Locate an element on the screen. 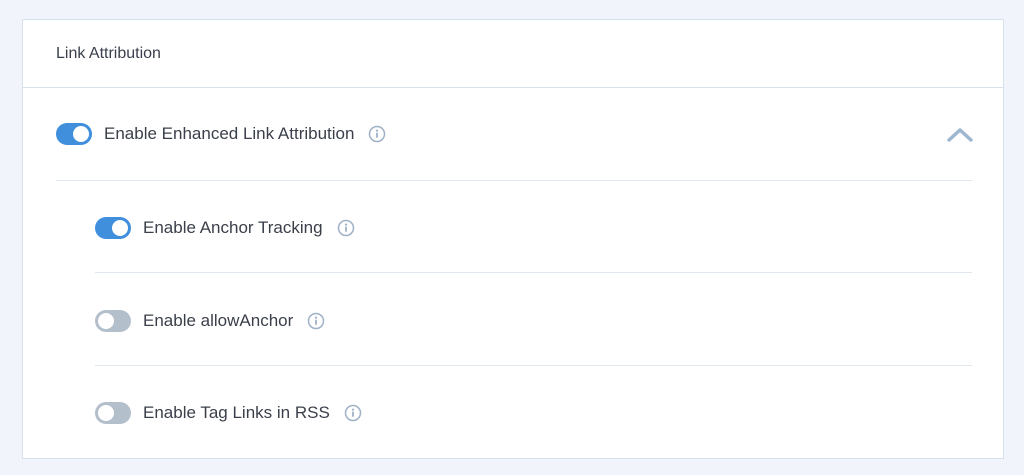  enhanced-link-attribution-label: Enable Enhanced Link Attribution is located at coordinates (229, 133).